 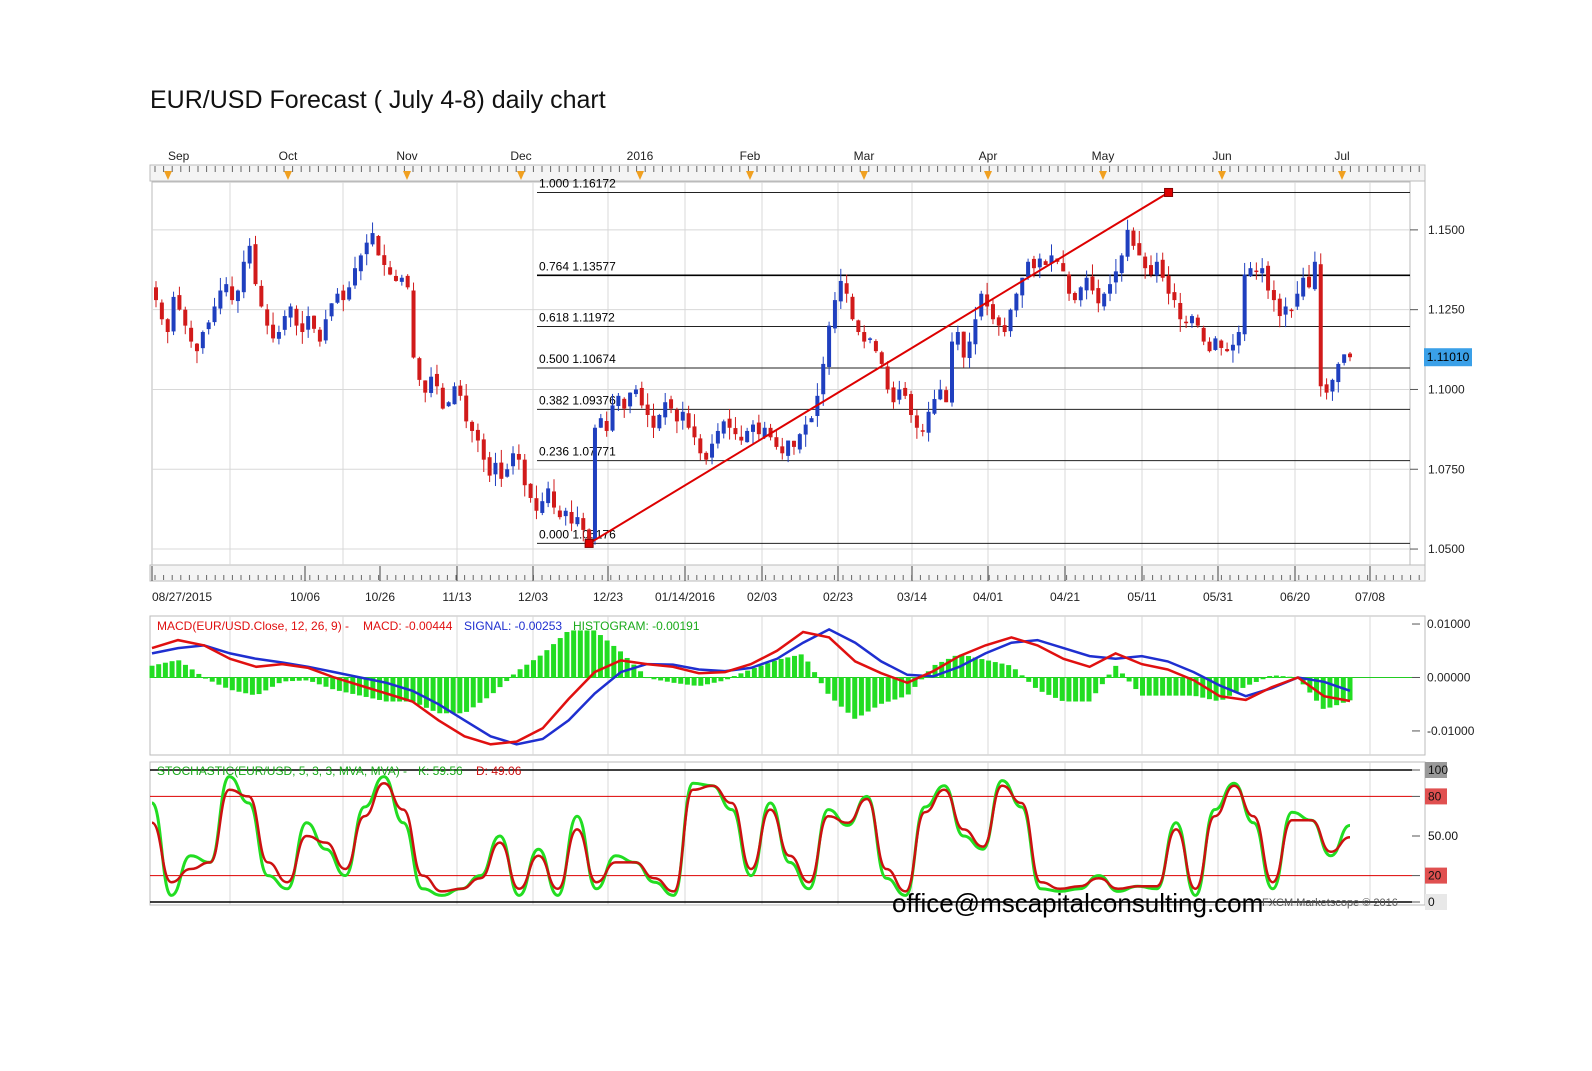 What do you see at coordinates (440, 771) in the screenshot?
I see `stoch-k-readout: K: 59.56` at bounding box center [440, 771].